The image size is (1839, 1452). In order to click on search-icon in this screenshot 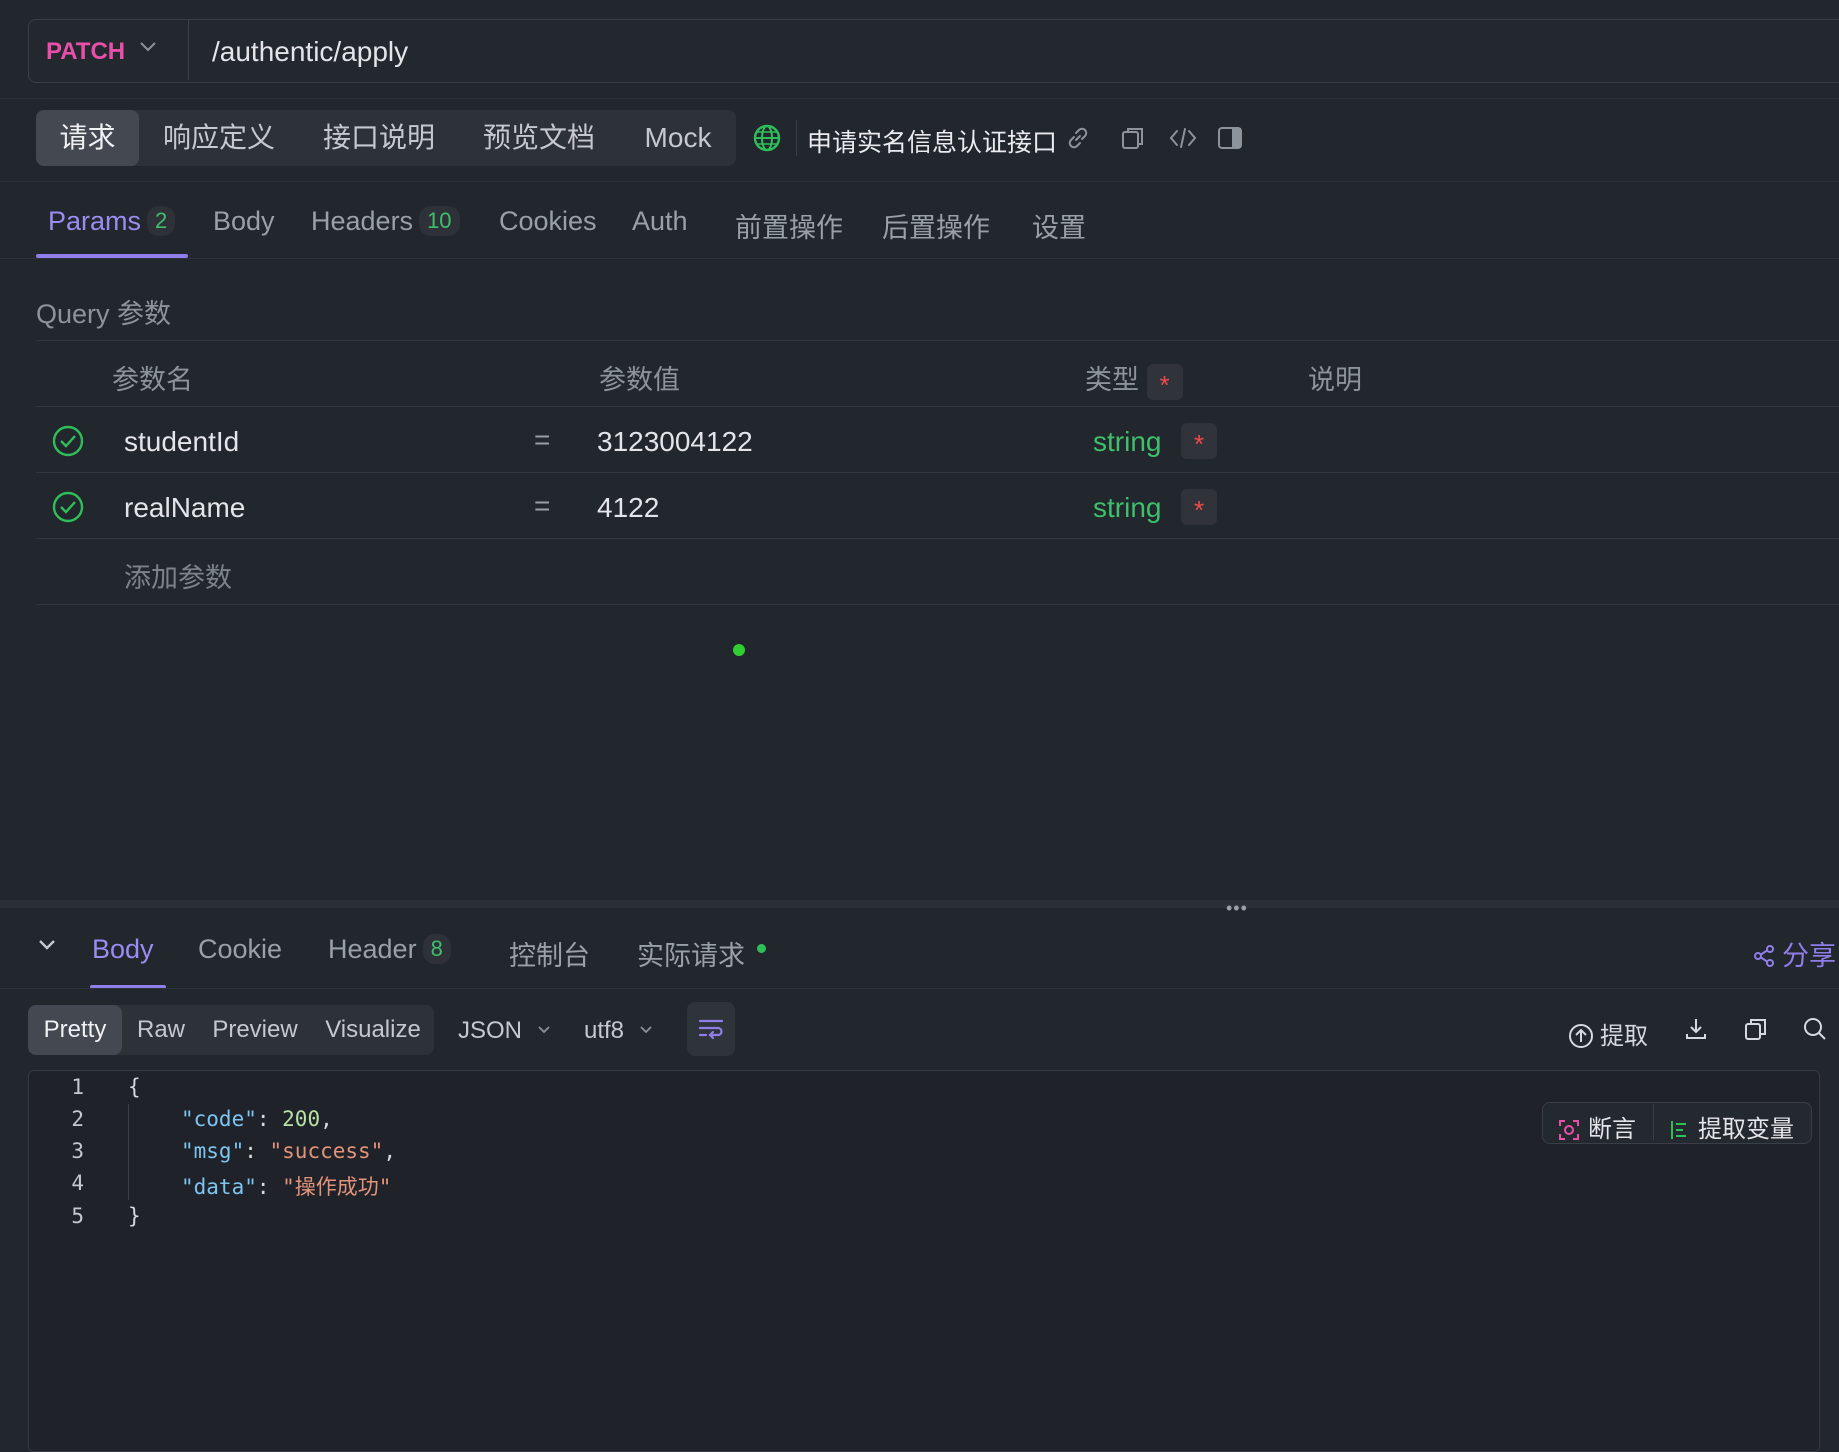, I will do `click(1815, 1029)`.